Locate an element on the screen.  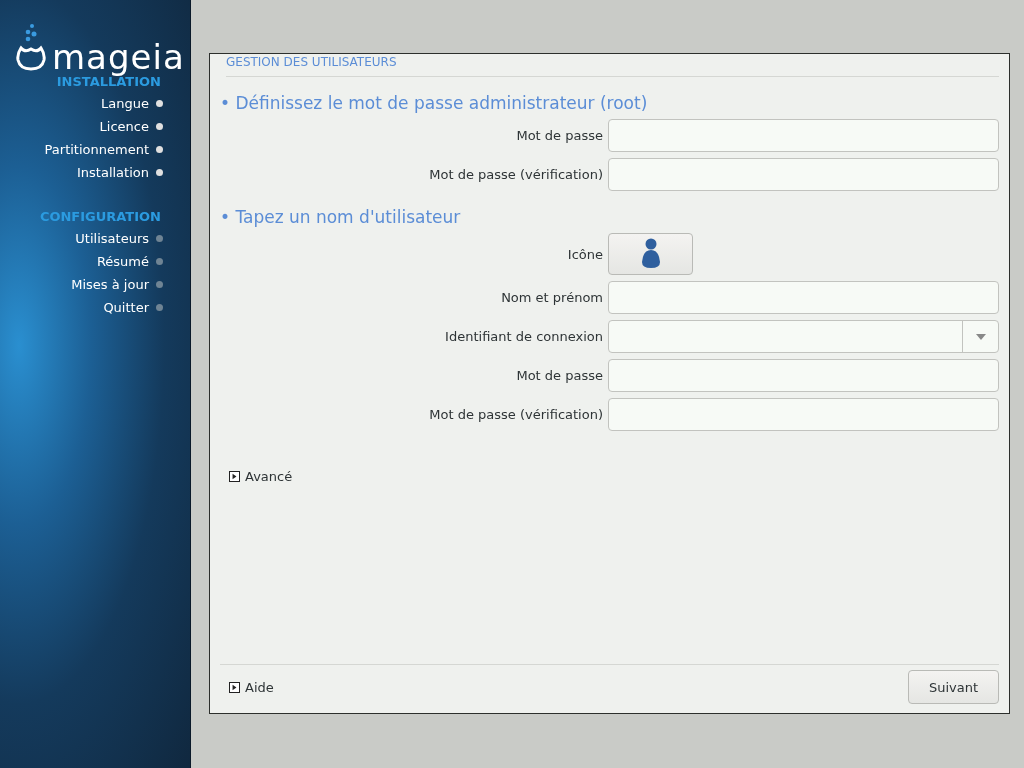
expander-label: Avancé is located at coordinates (269, 476).